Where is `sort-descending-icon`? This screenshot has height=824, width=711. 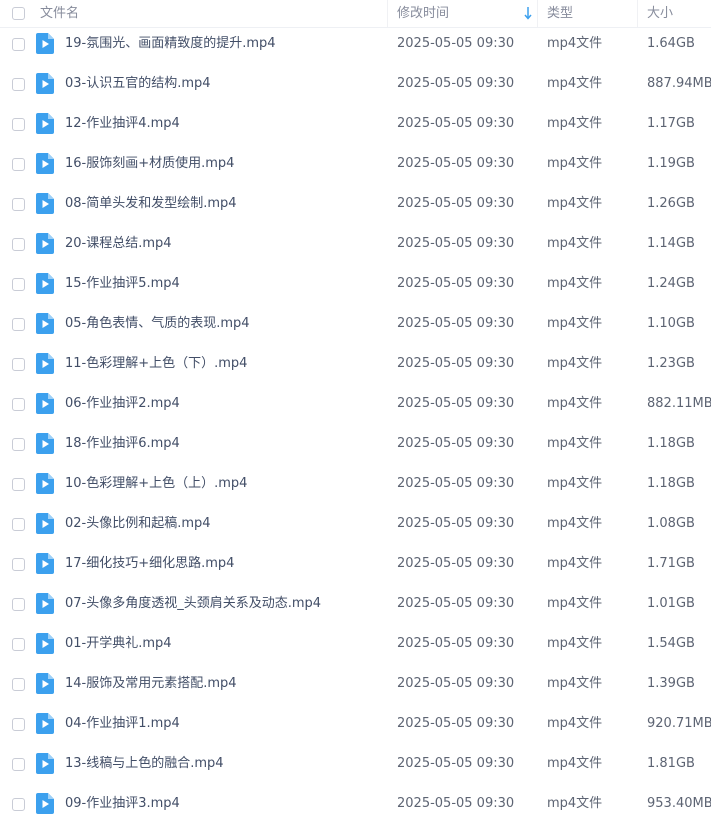
sort-descending-icon is located at coordinates (528, 13).